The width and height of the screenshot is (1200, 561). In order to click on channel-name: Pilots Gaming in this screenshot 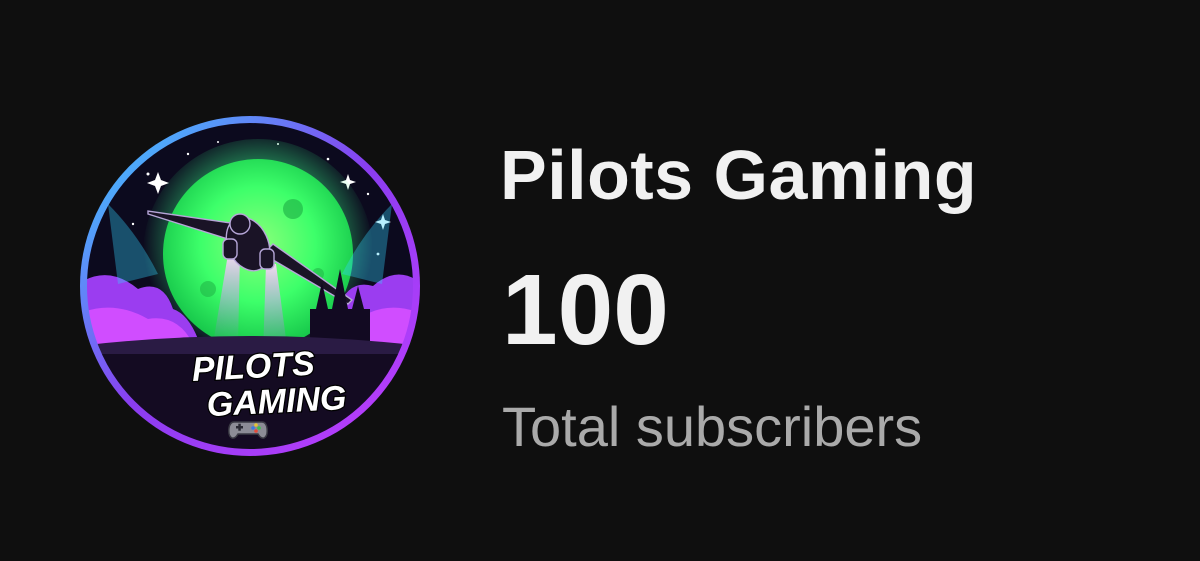, I will do `click(738, 175)`.